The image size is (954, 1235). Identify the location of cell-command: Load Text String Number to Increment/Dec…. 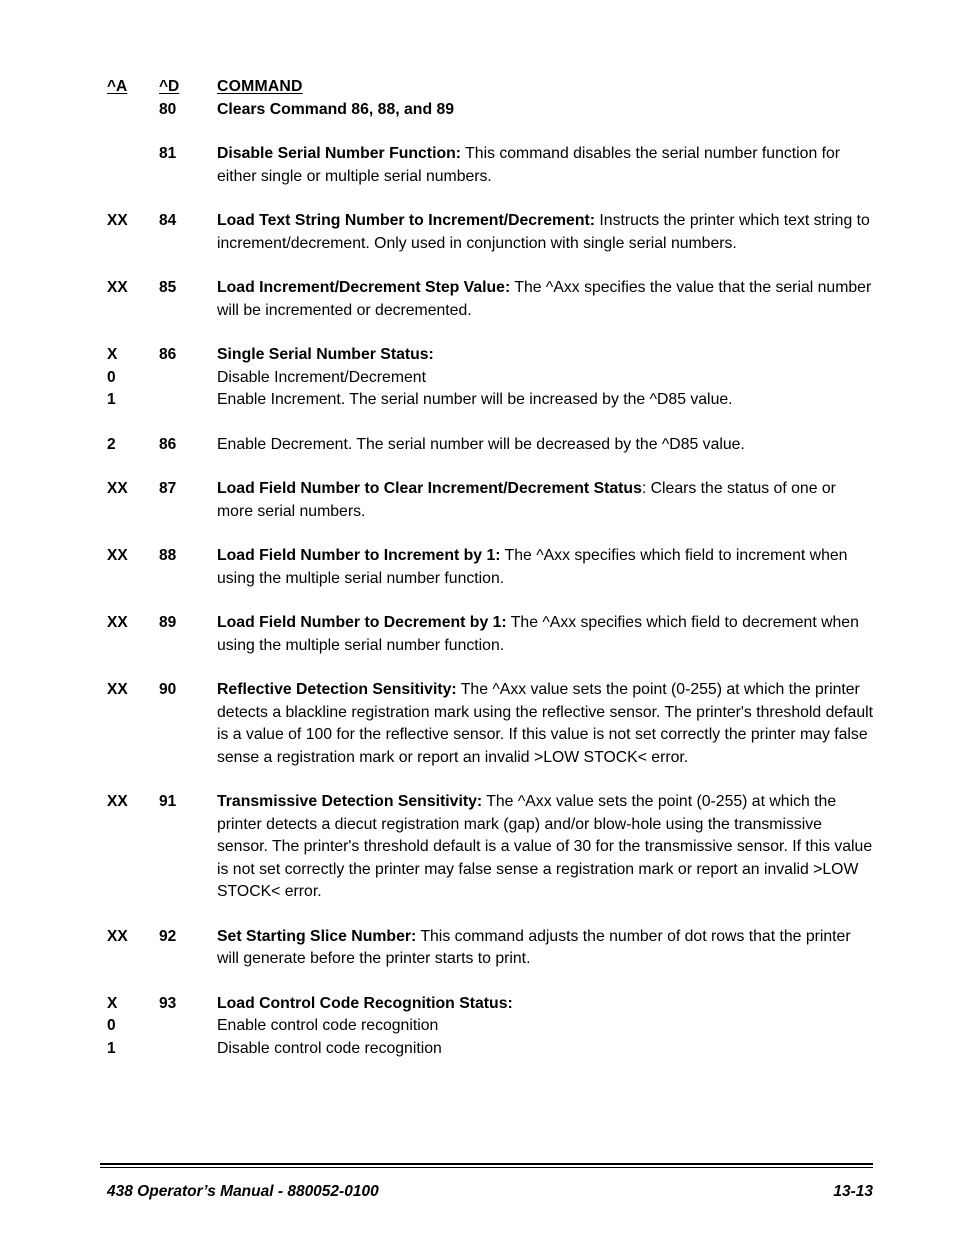
(545, 232).